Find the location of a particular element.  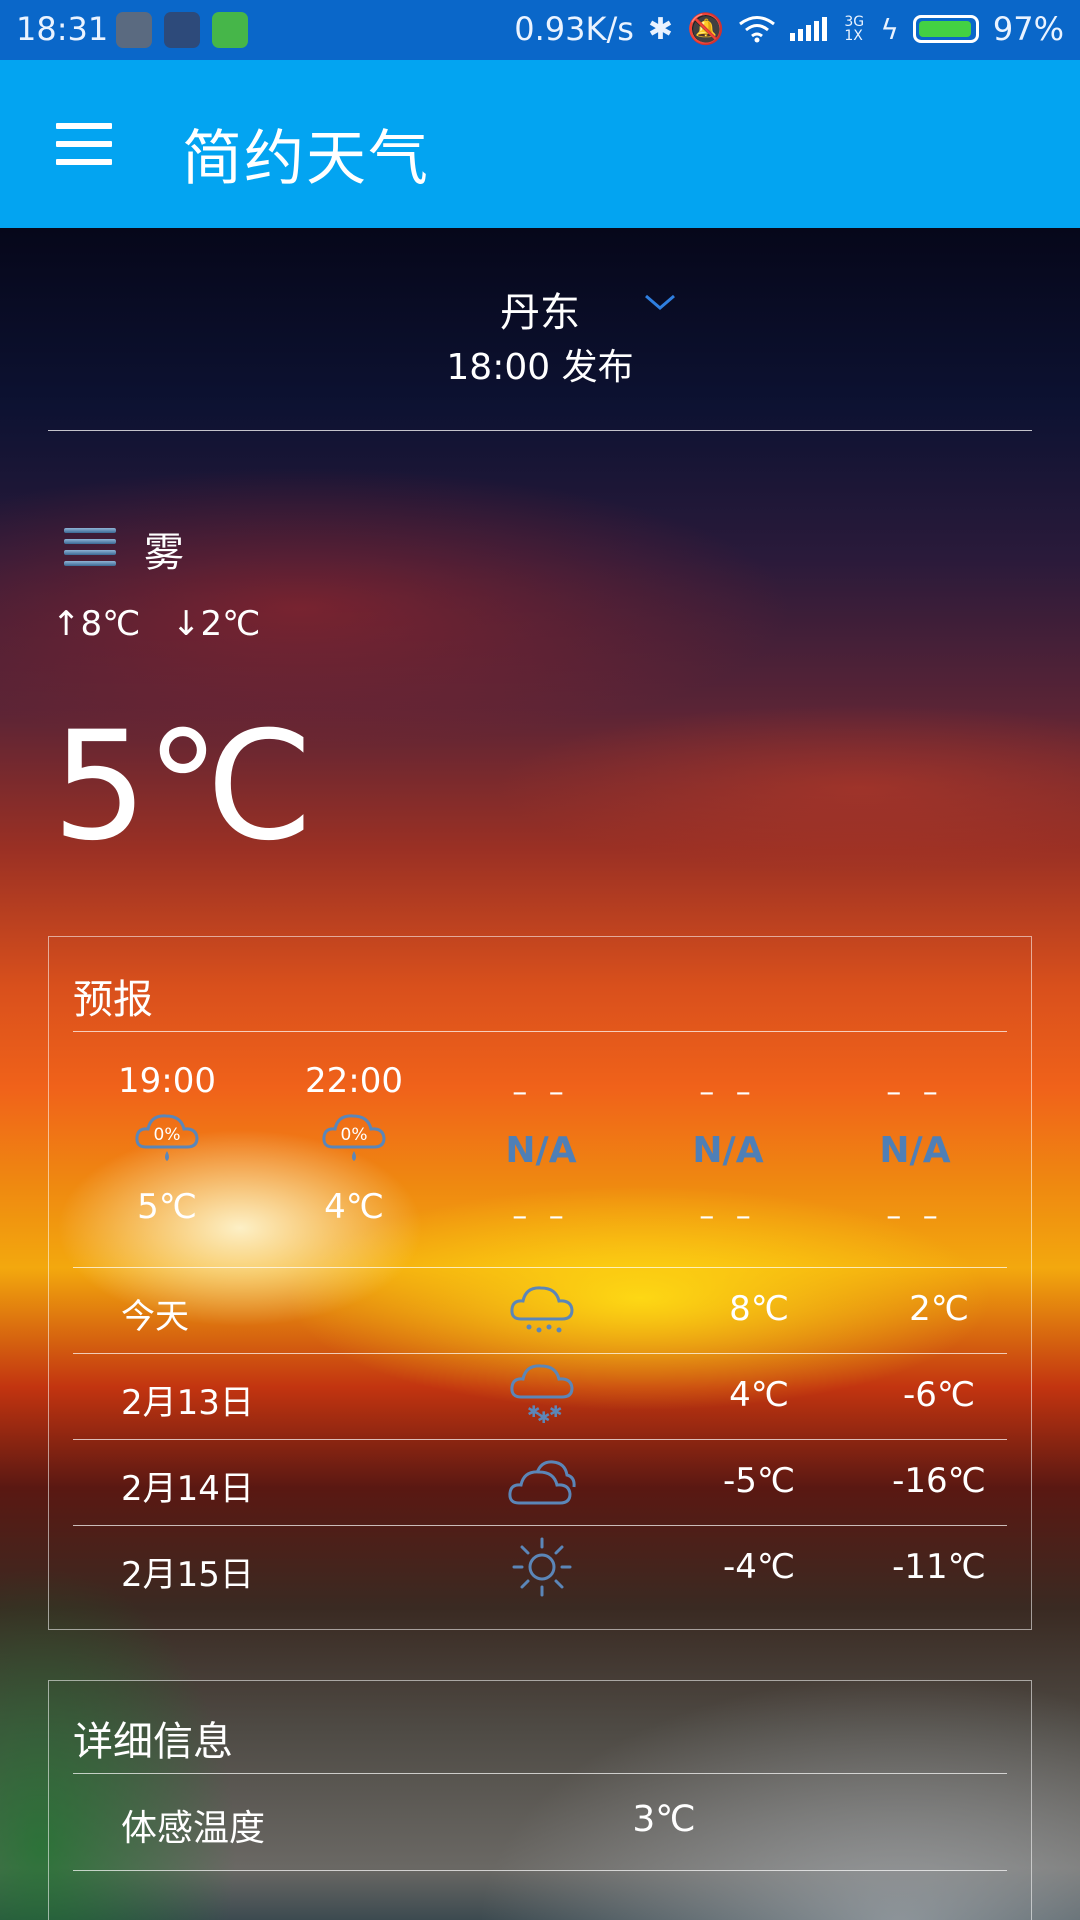

detail-value: 3℃ is located at coordinates (664, 1819).